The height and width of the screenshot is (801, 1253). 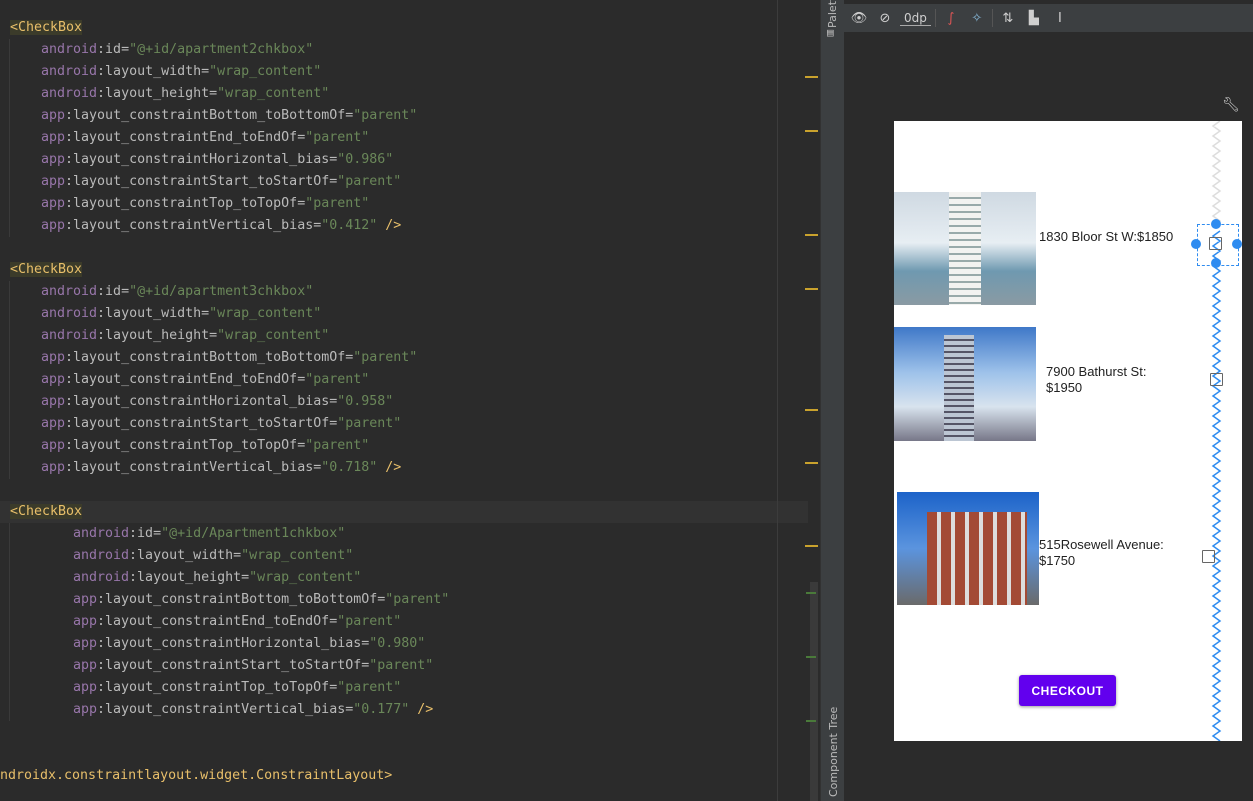 I want to click on attr-name: :layout_constraintStart_toStartOf=, so click(x=201, y=181).